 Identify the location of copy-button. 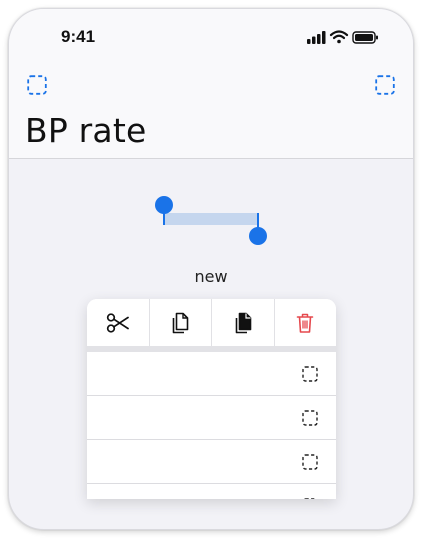
(180, 322).